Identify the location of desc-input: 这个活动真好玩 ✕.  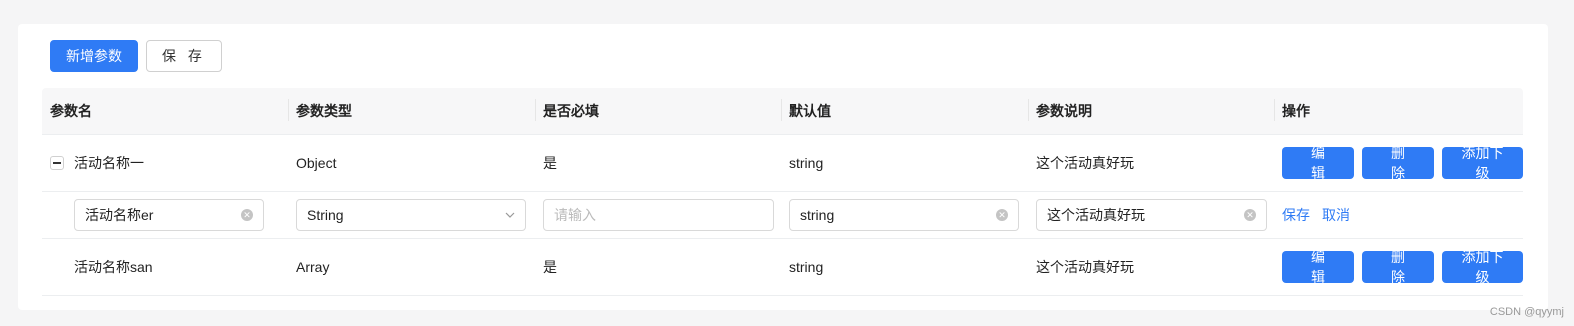
(1151, 215).